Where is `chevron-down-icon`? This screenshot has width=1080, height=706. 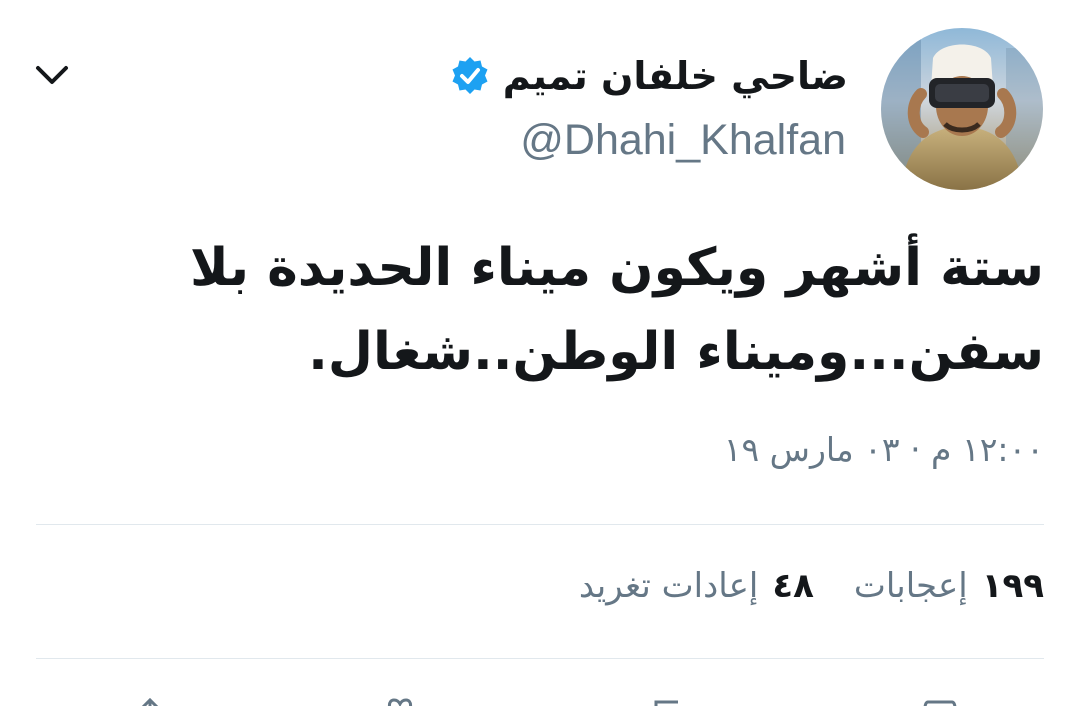
chevron-down-icon is located at coordinates (52, 75).